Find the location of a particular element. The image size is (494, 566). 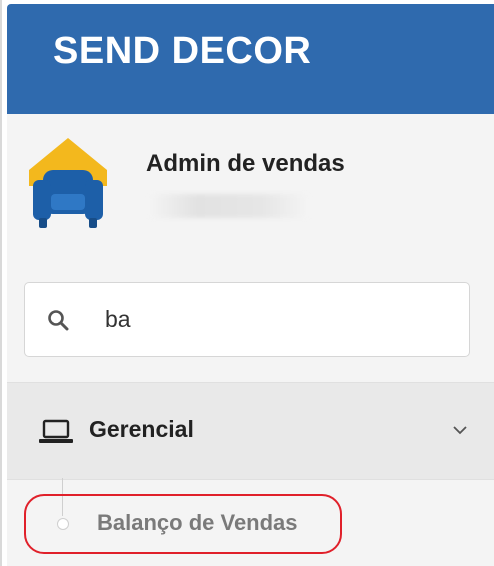

chevron-down-icon is located at coordinates (460, 430).